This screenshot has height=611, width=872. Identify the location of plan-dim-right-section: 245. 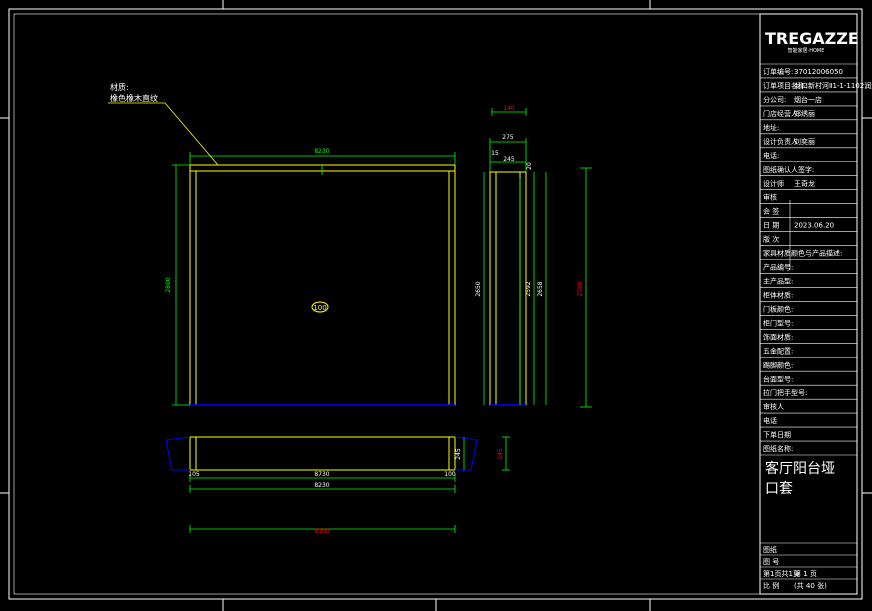
(458, 454).